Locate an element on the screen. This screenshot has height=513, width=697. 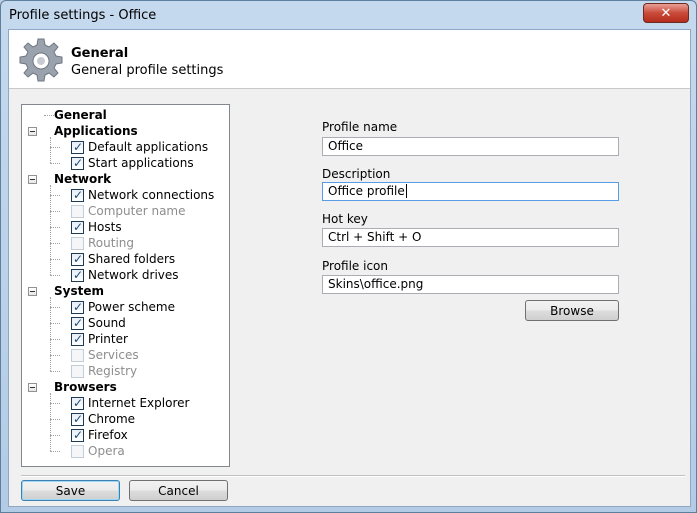
close-icon: ✕ is located at coordinates (666, 13).